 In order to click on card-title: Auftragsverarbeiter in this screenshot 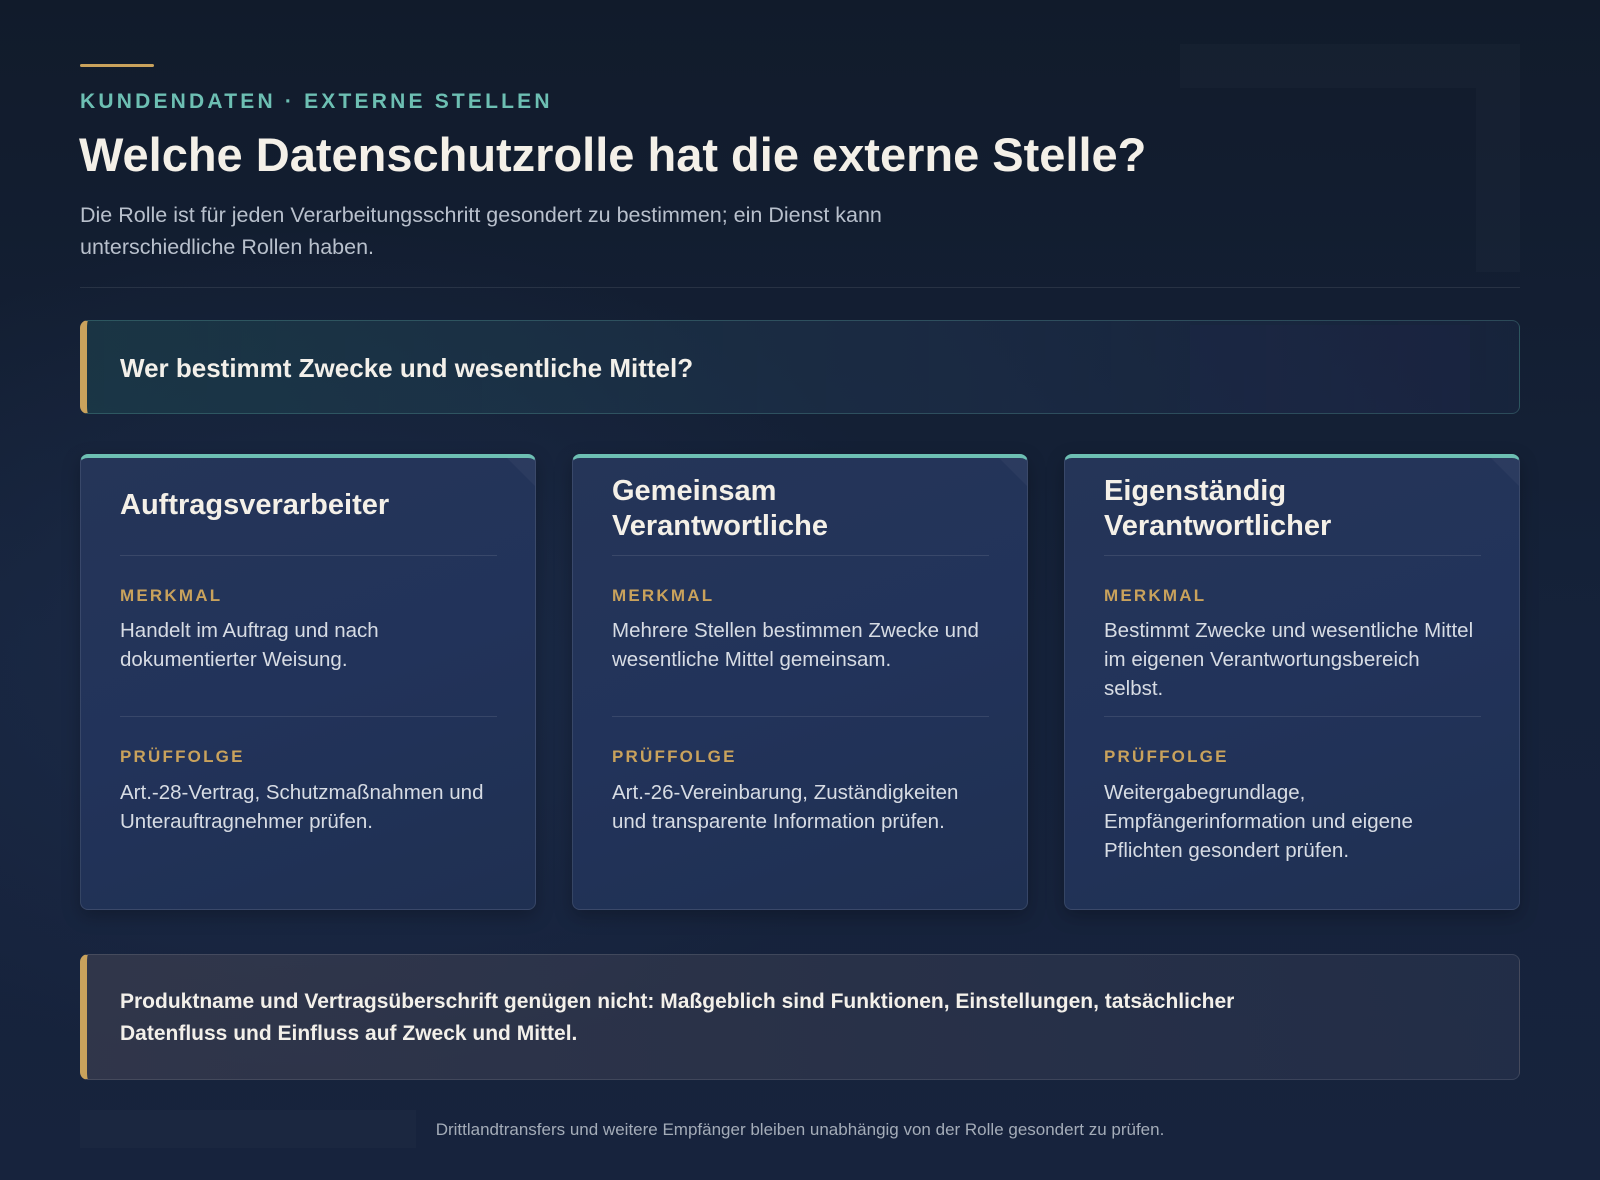, I will do `click(255, 505)`.